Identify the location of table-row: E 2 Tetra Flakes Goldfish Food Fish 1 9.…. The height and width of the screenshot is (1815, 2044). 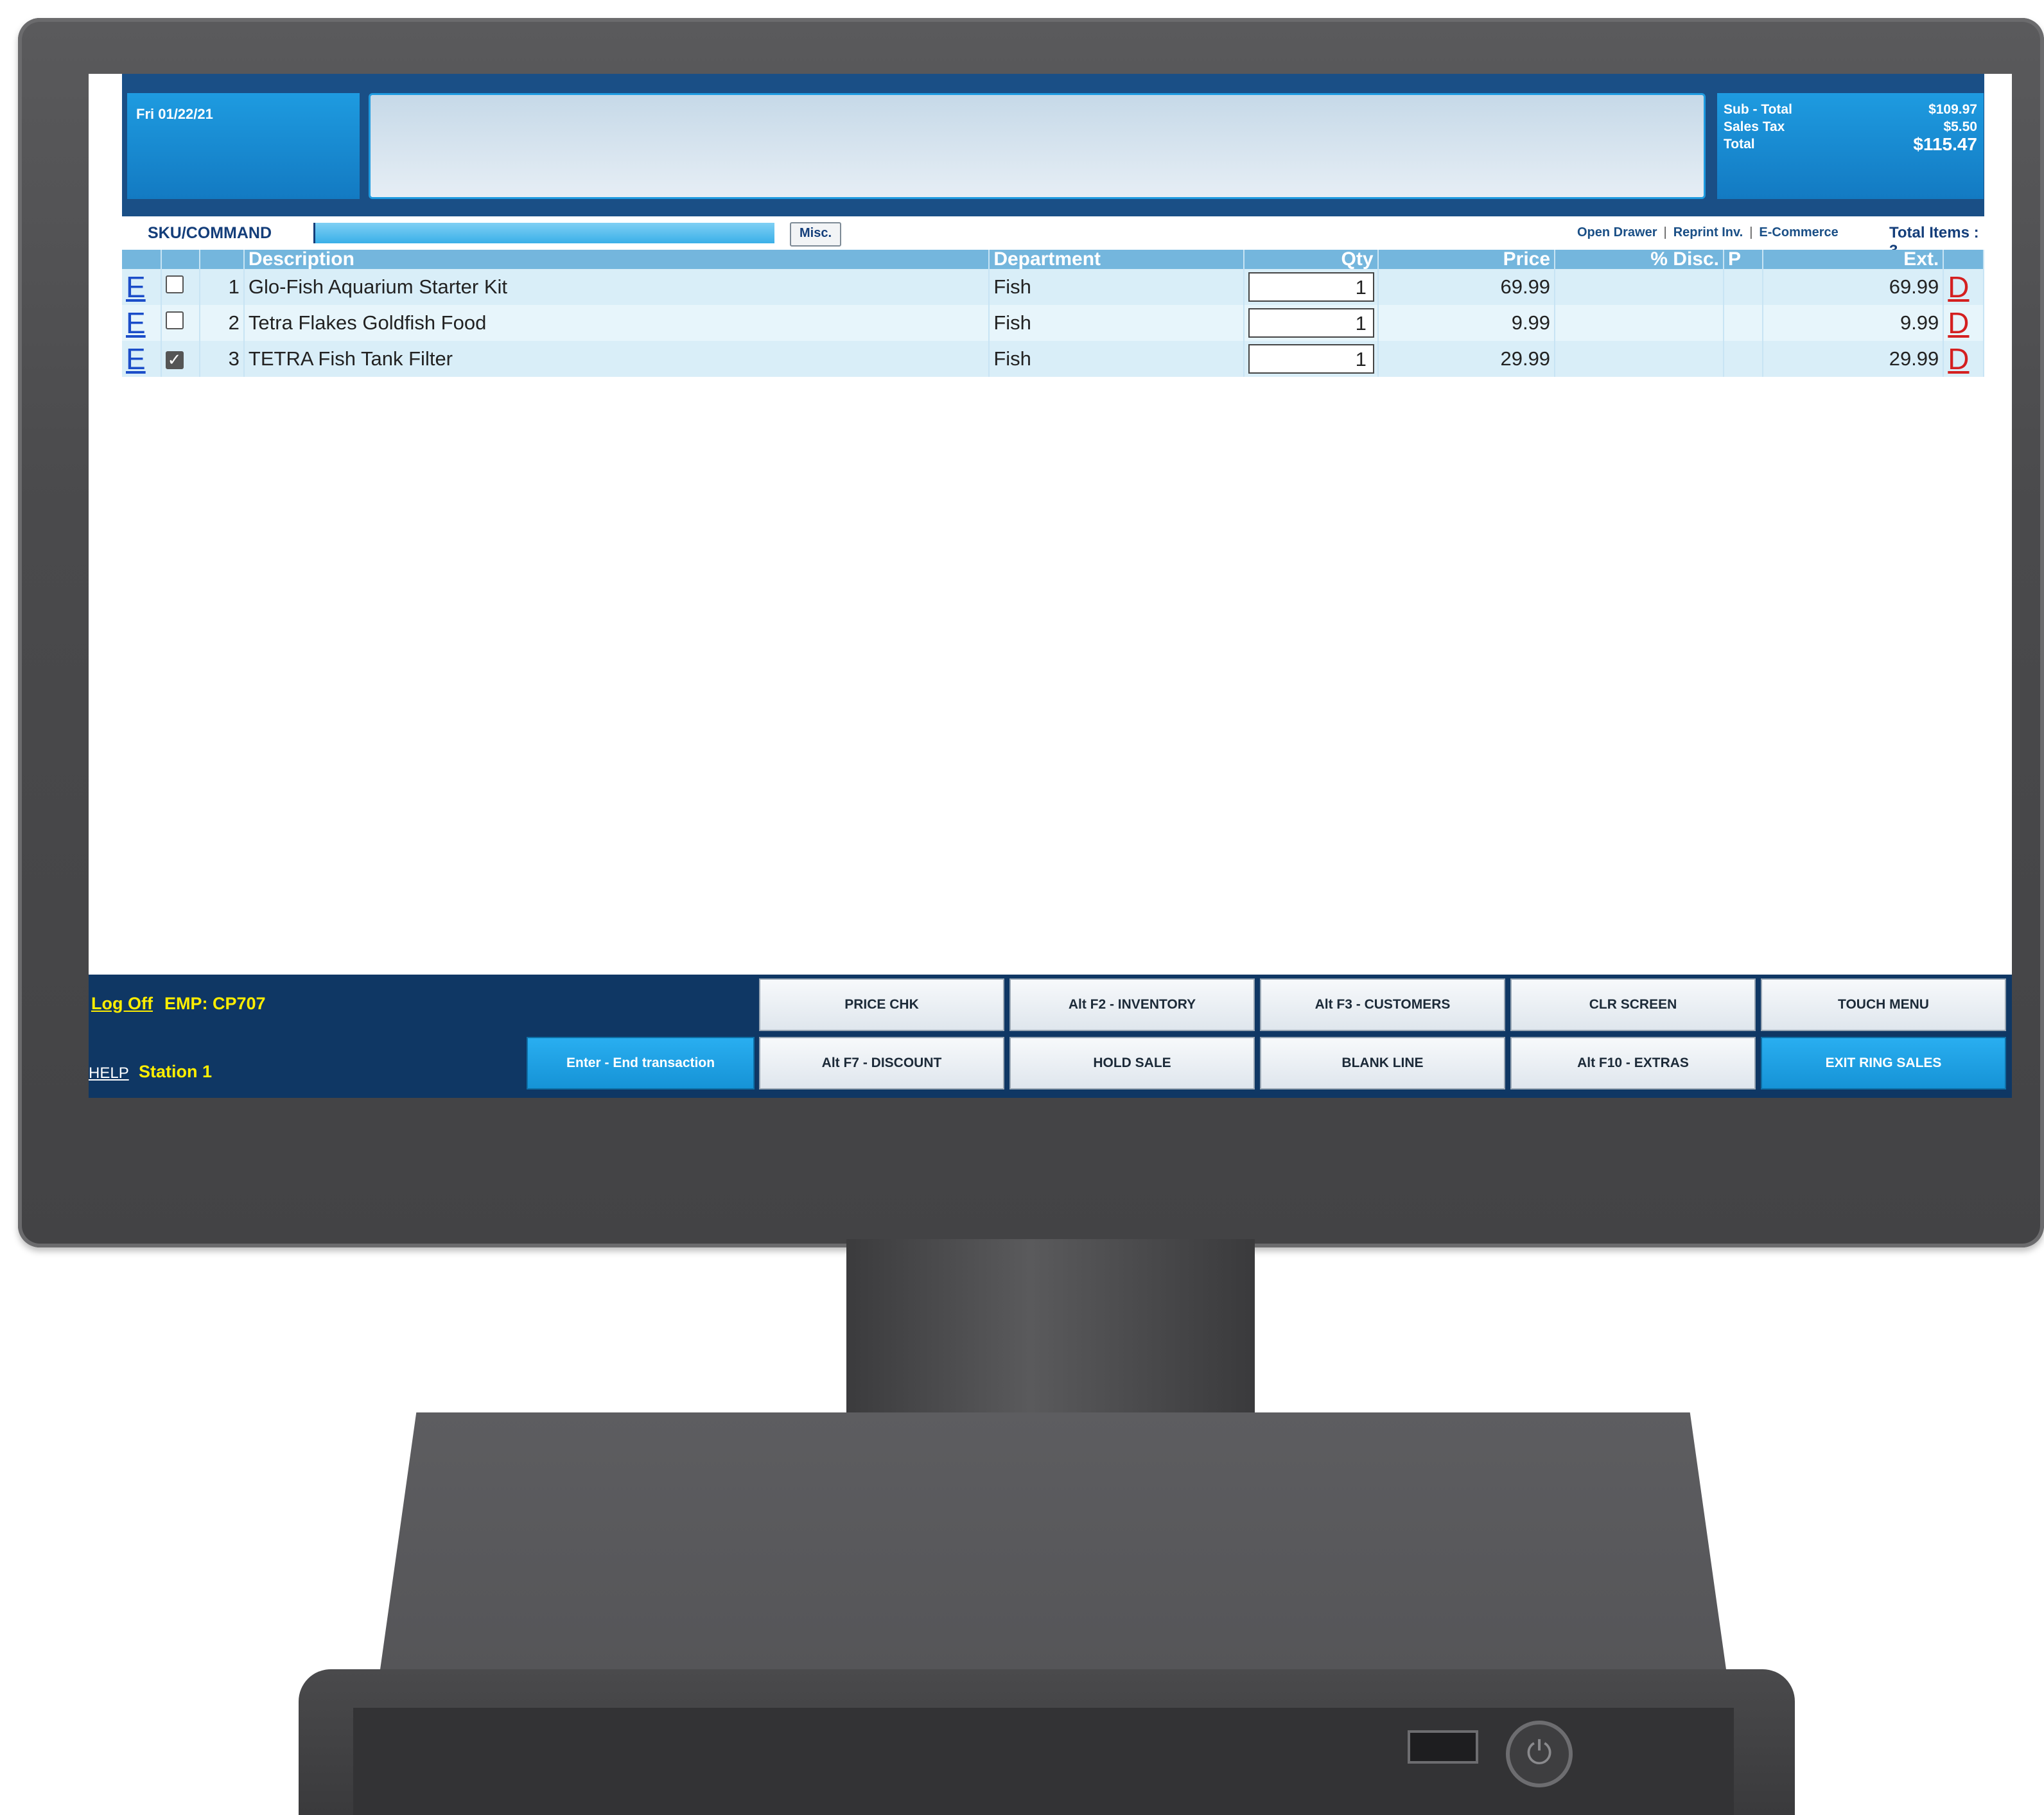
(1053, 323).